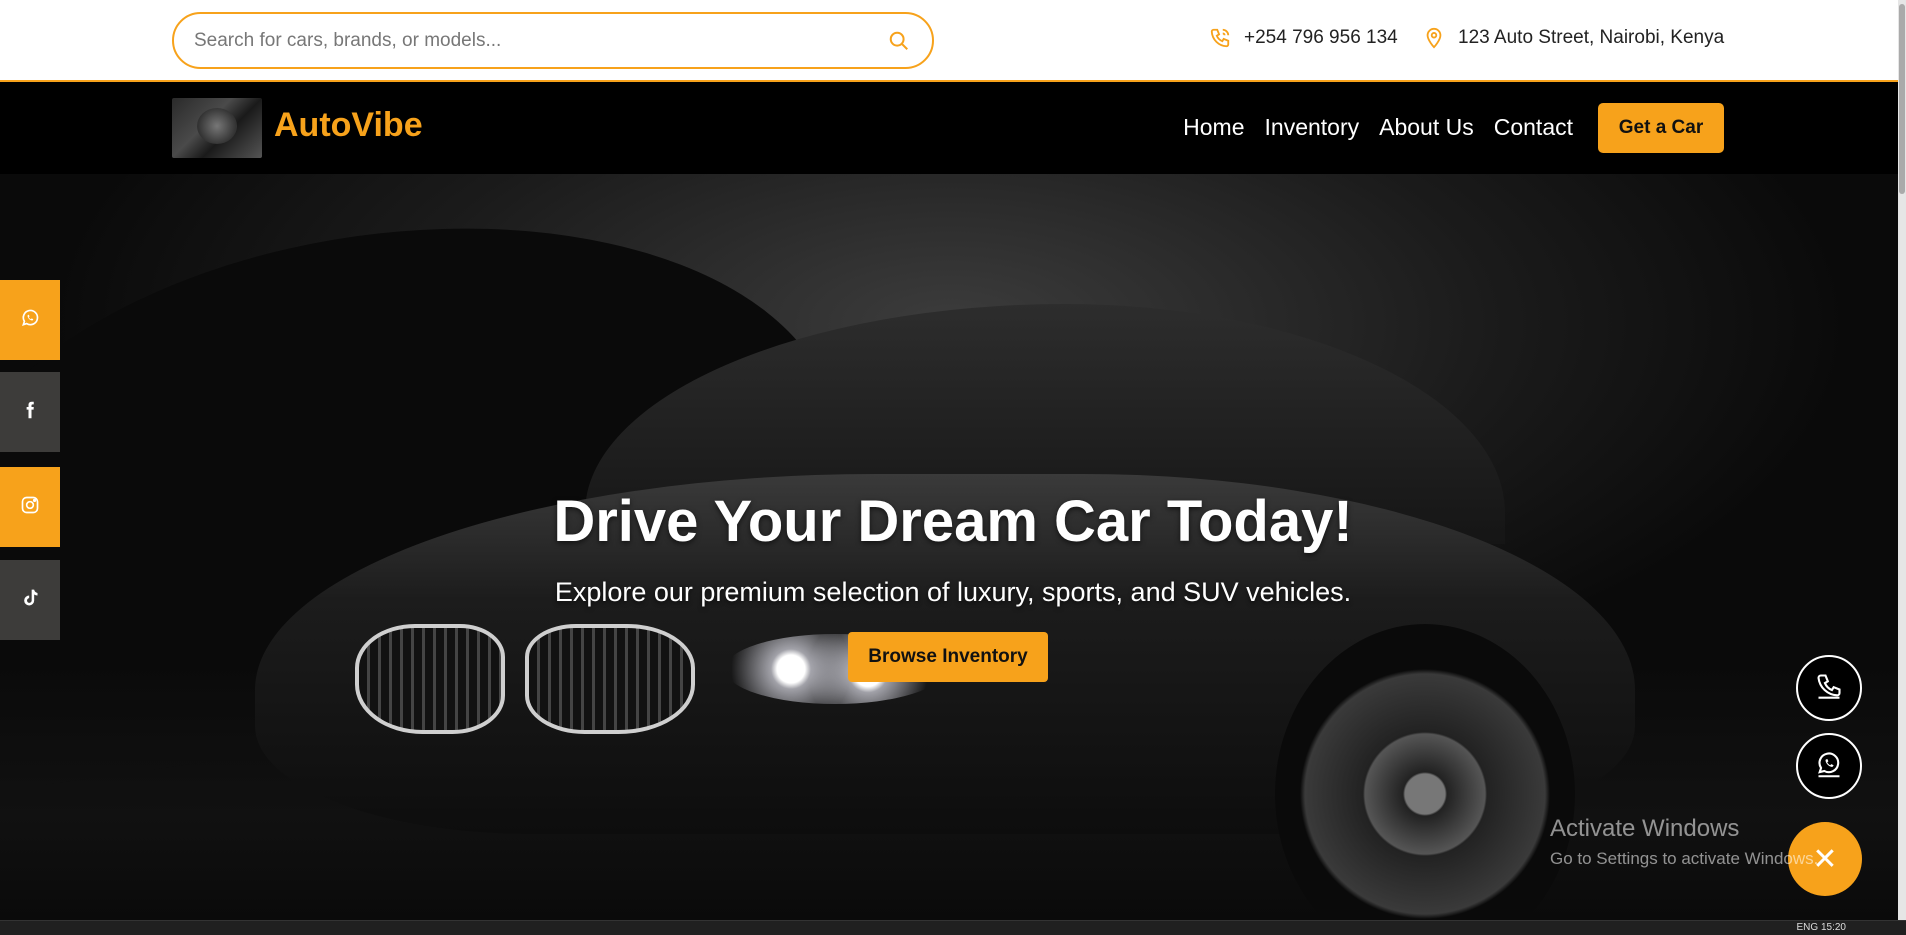 This screenshot has width=1906, height=935. What do you see at coordinates (1684, 858) in the screenshot?
I see `watermark-subtitle: Go to Settings to activate Windows.` at bounding box center [1684, 858].